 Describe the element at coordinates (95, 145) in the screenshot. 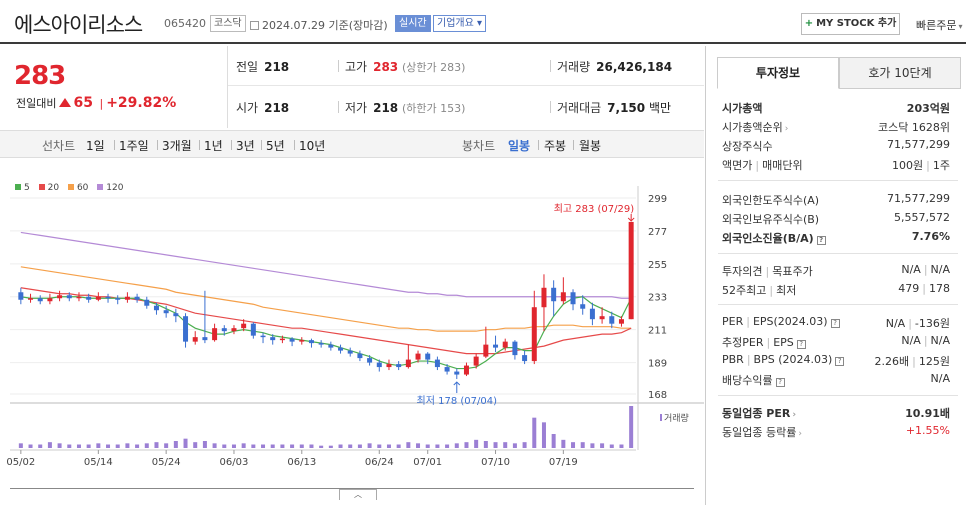

I see `period-0: 1일` at that location.